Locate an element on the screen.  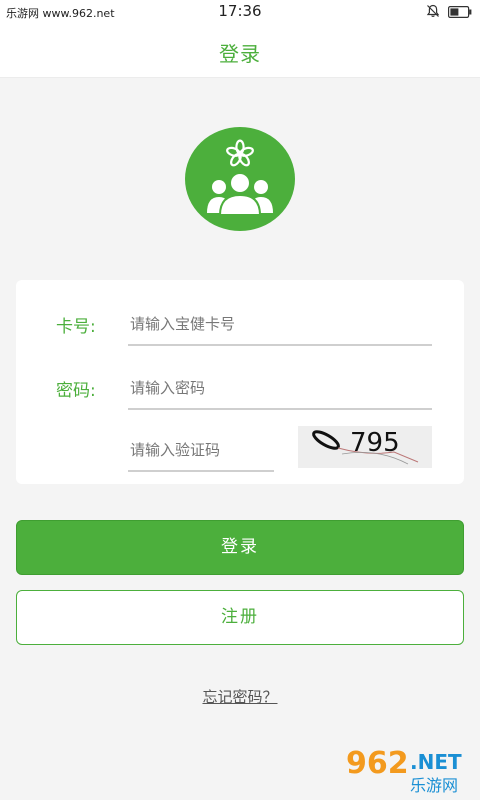
watermark-number: 962 is located at coordinates (377, 763).